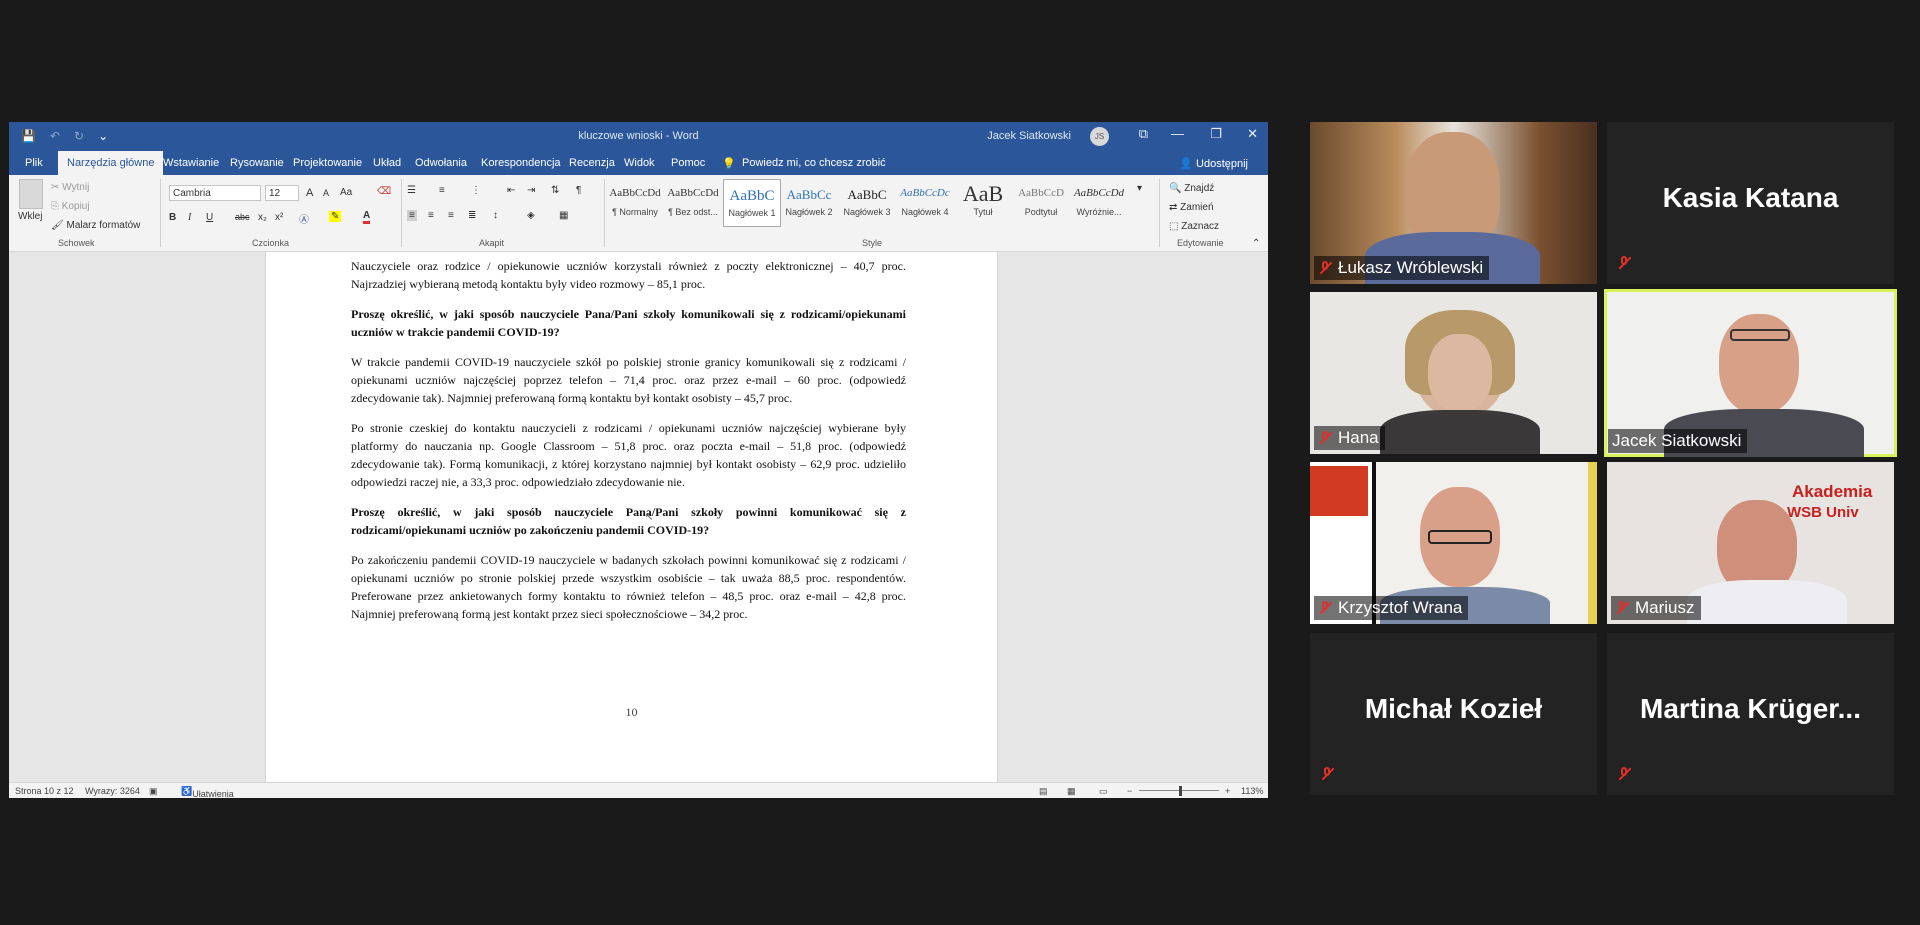 The image size is (1920, 925). I want to click on share-button: 👤 Udostępnij, so click(1213, 163).